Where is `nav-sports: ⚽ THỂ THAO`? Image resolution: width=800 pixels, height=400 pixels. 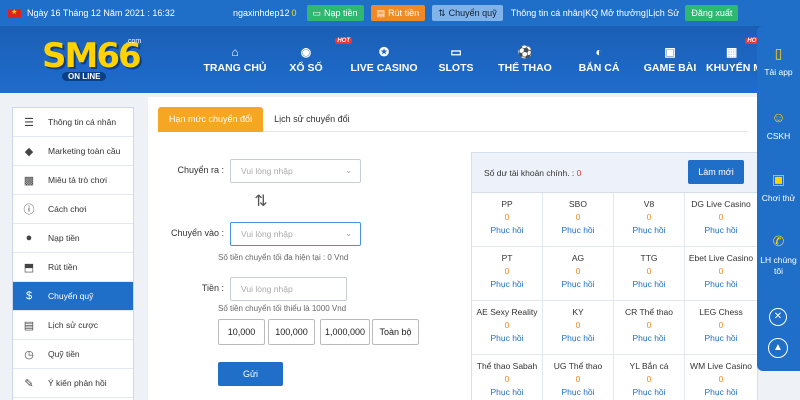
nav-sports: ⚽ THỂ THAO is located at coordinates (525, 59).